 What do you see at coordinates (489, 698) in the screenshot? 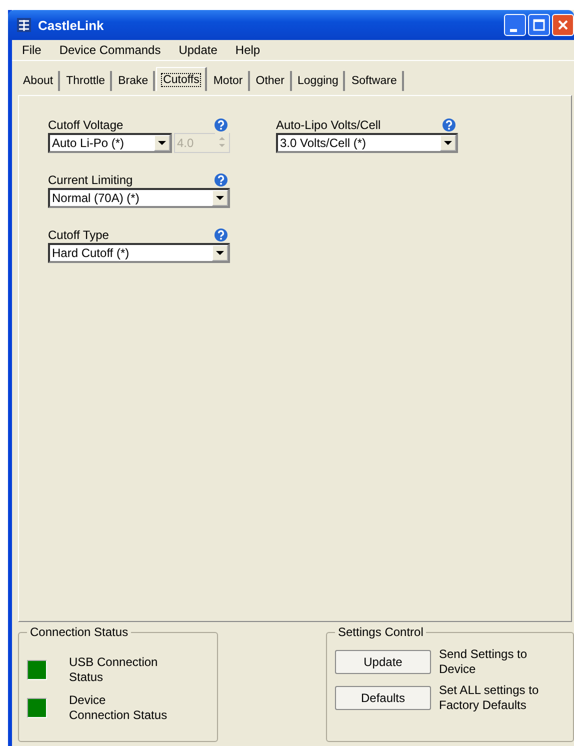
I see `button-description: Set ALL settings to Factory Defaults` at bounding box center [489, 698].